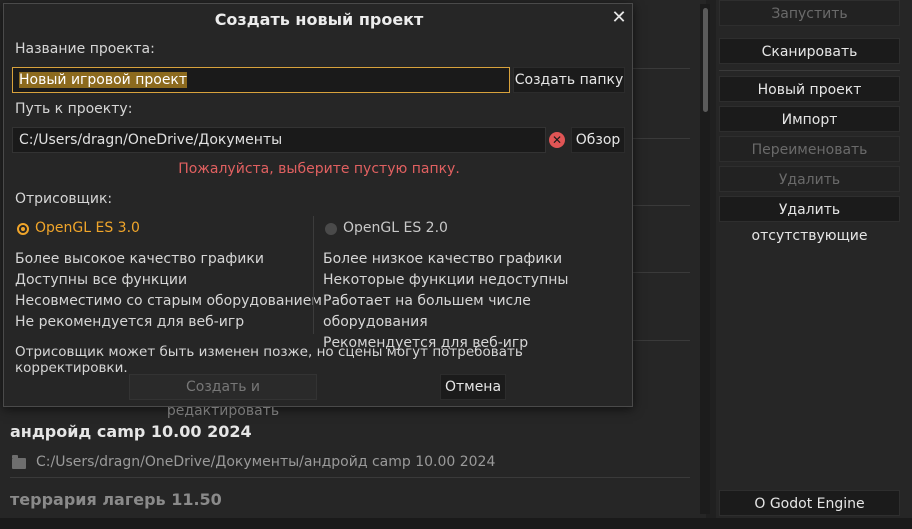  I want to click on delete-missing-button: Удалить отсутствующие, so click(809, 220).